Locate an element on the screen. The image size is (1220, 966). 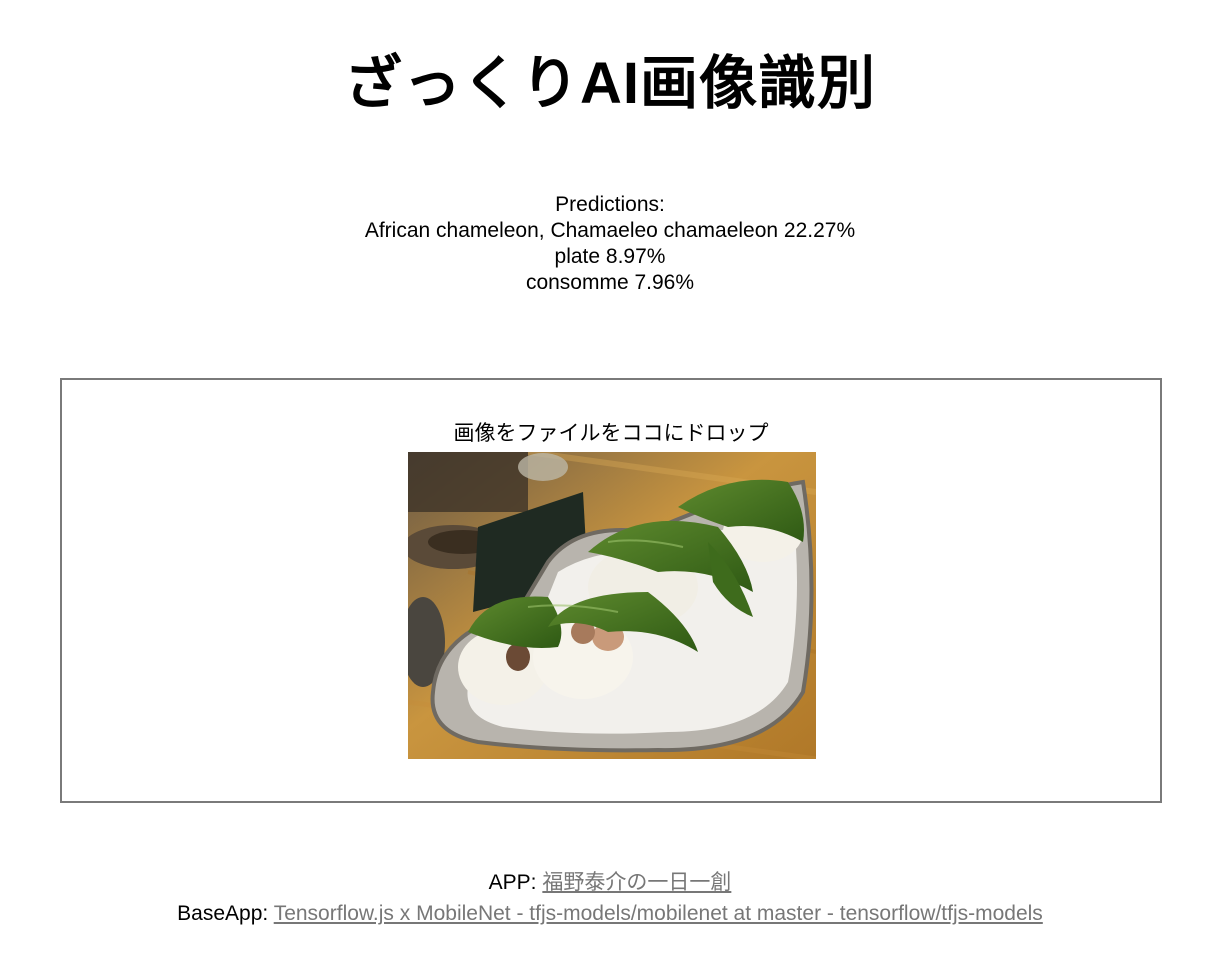
uploaded-photo is located at coordinates (612, 605).